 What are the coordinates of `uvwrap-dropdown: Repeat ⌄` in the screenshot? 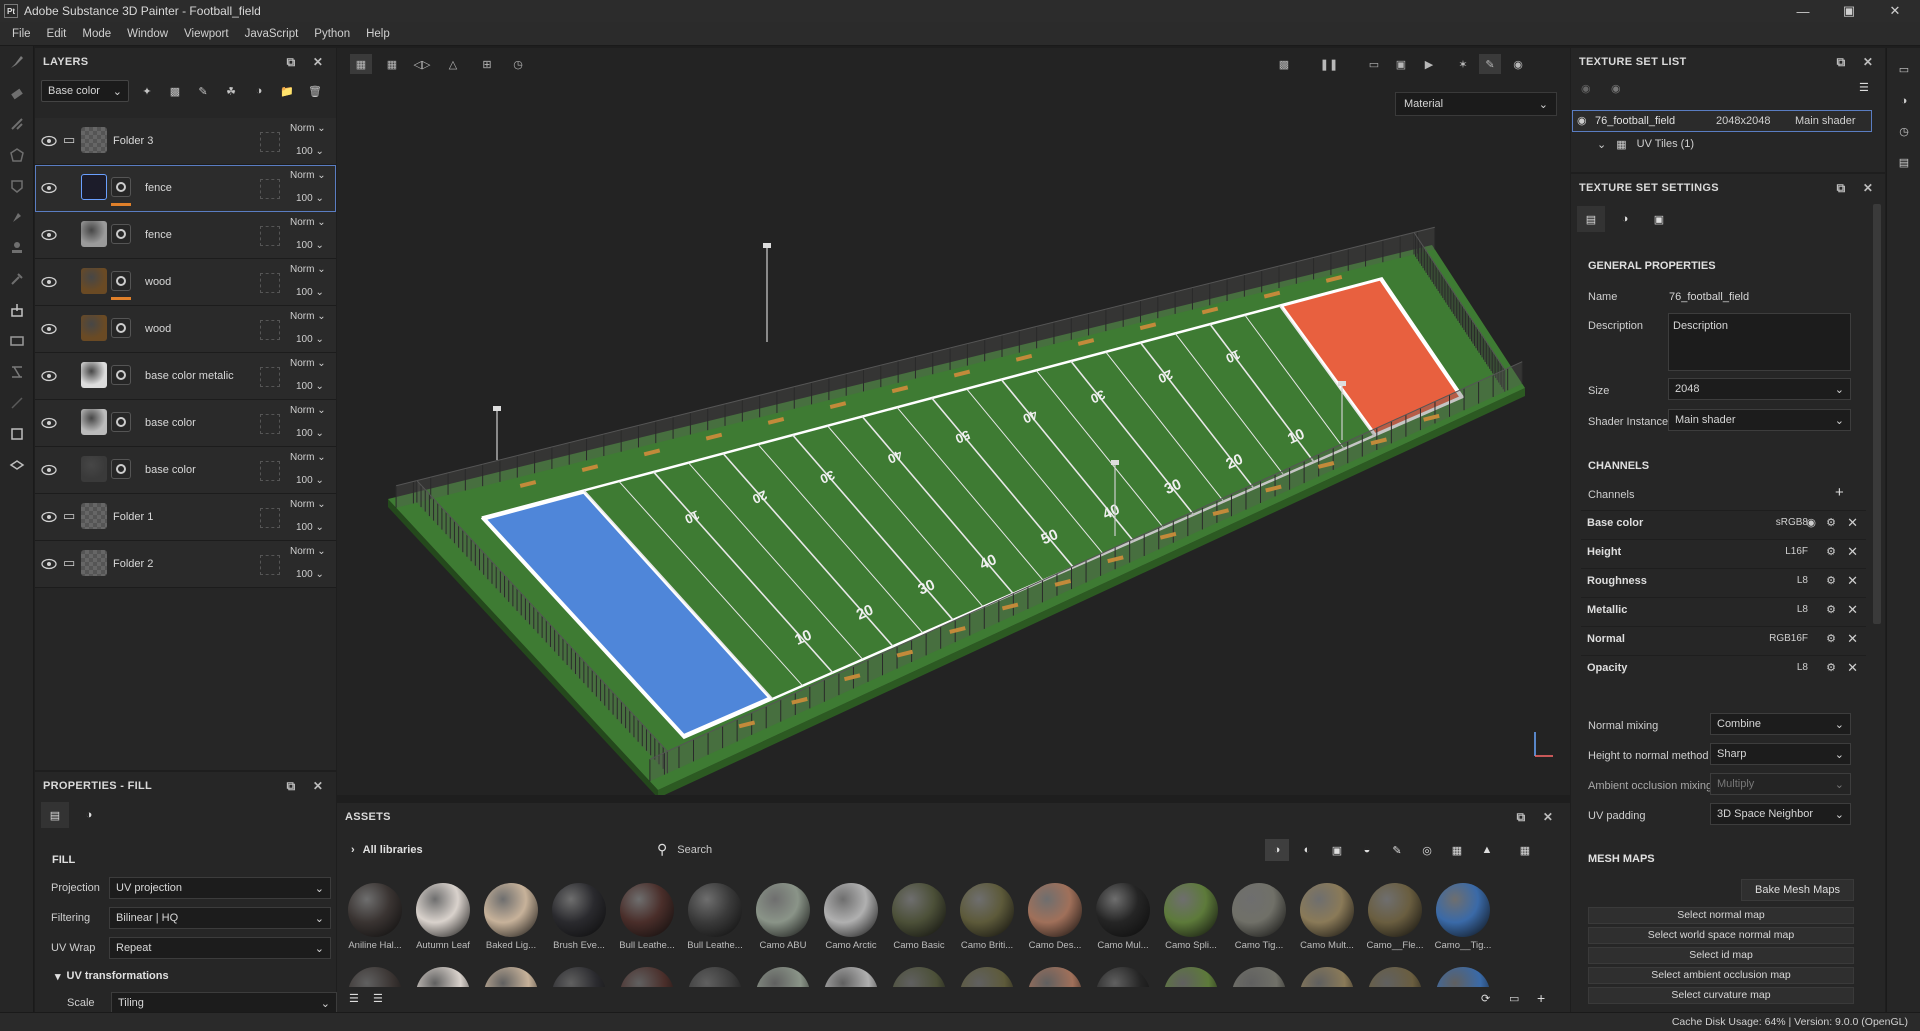 It's located at (220, 948).